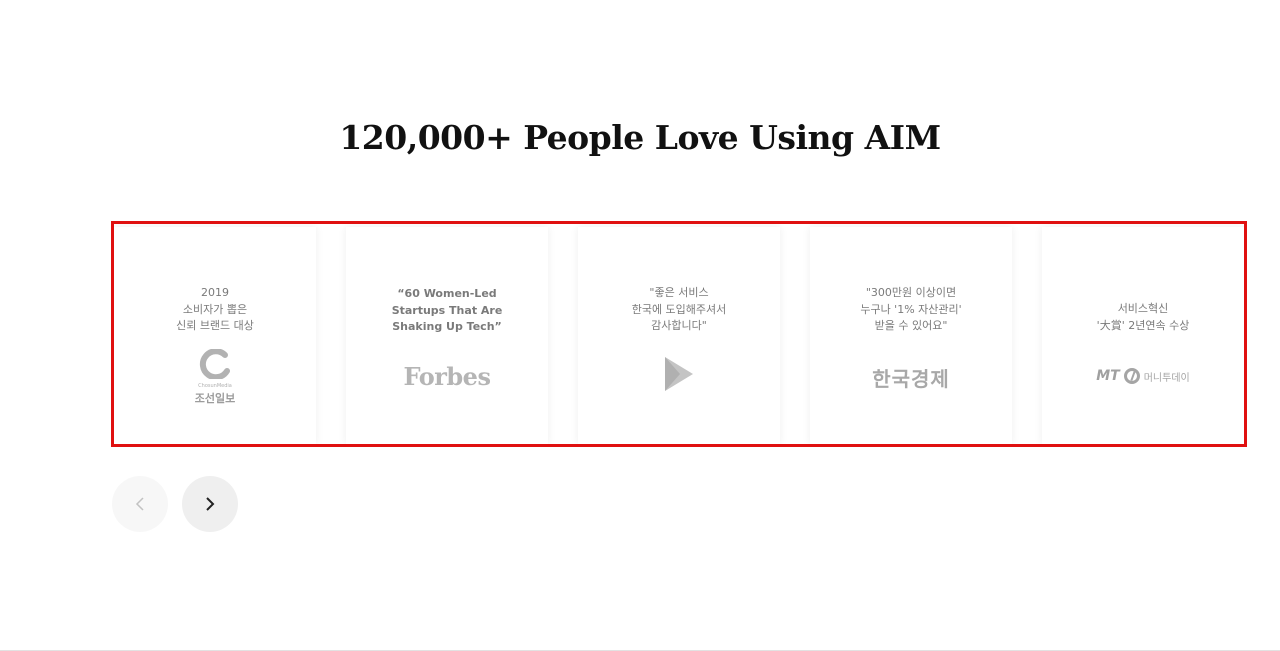 The image size is (1280, 651). I want to click on press-card: "좋은 서비스 한국에 도입해주셔서 감사합니다", so click(679, 335).